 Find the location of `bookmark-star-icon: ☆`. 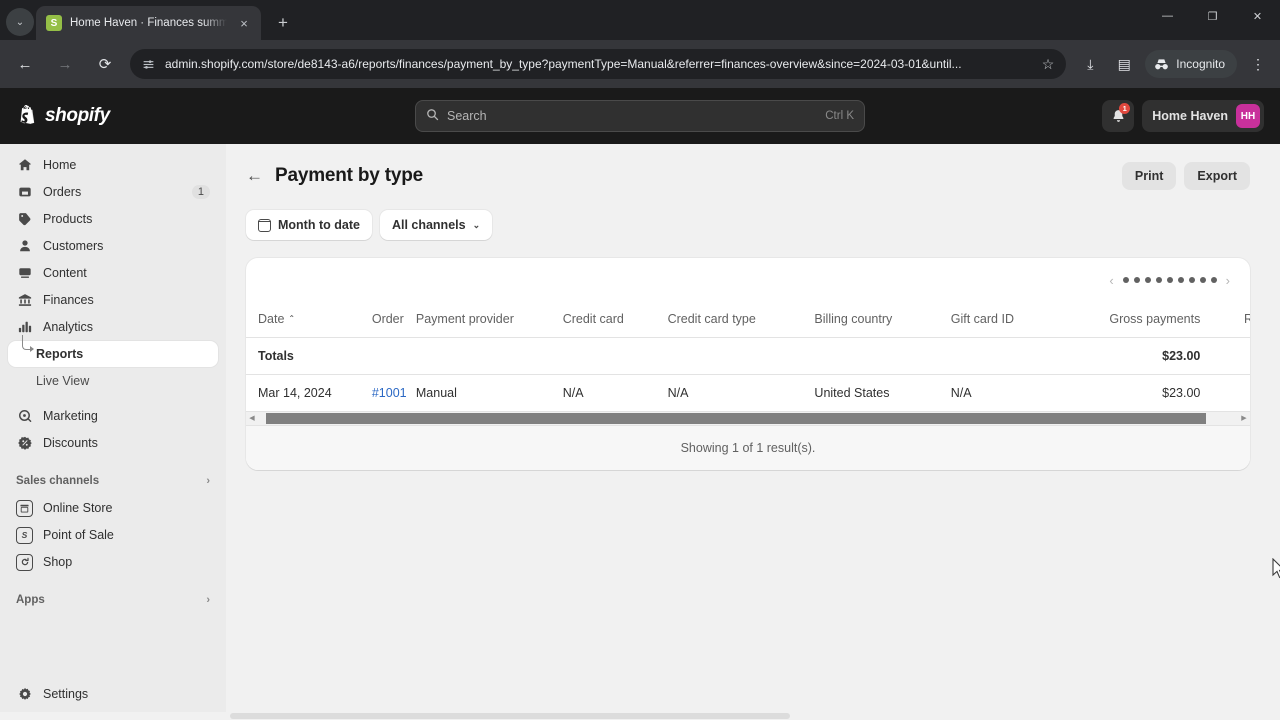

bookmark-star-icon: ☆ is located at coordinates (1048, 64).